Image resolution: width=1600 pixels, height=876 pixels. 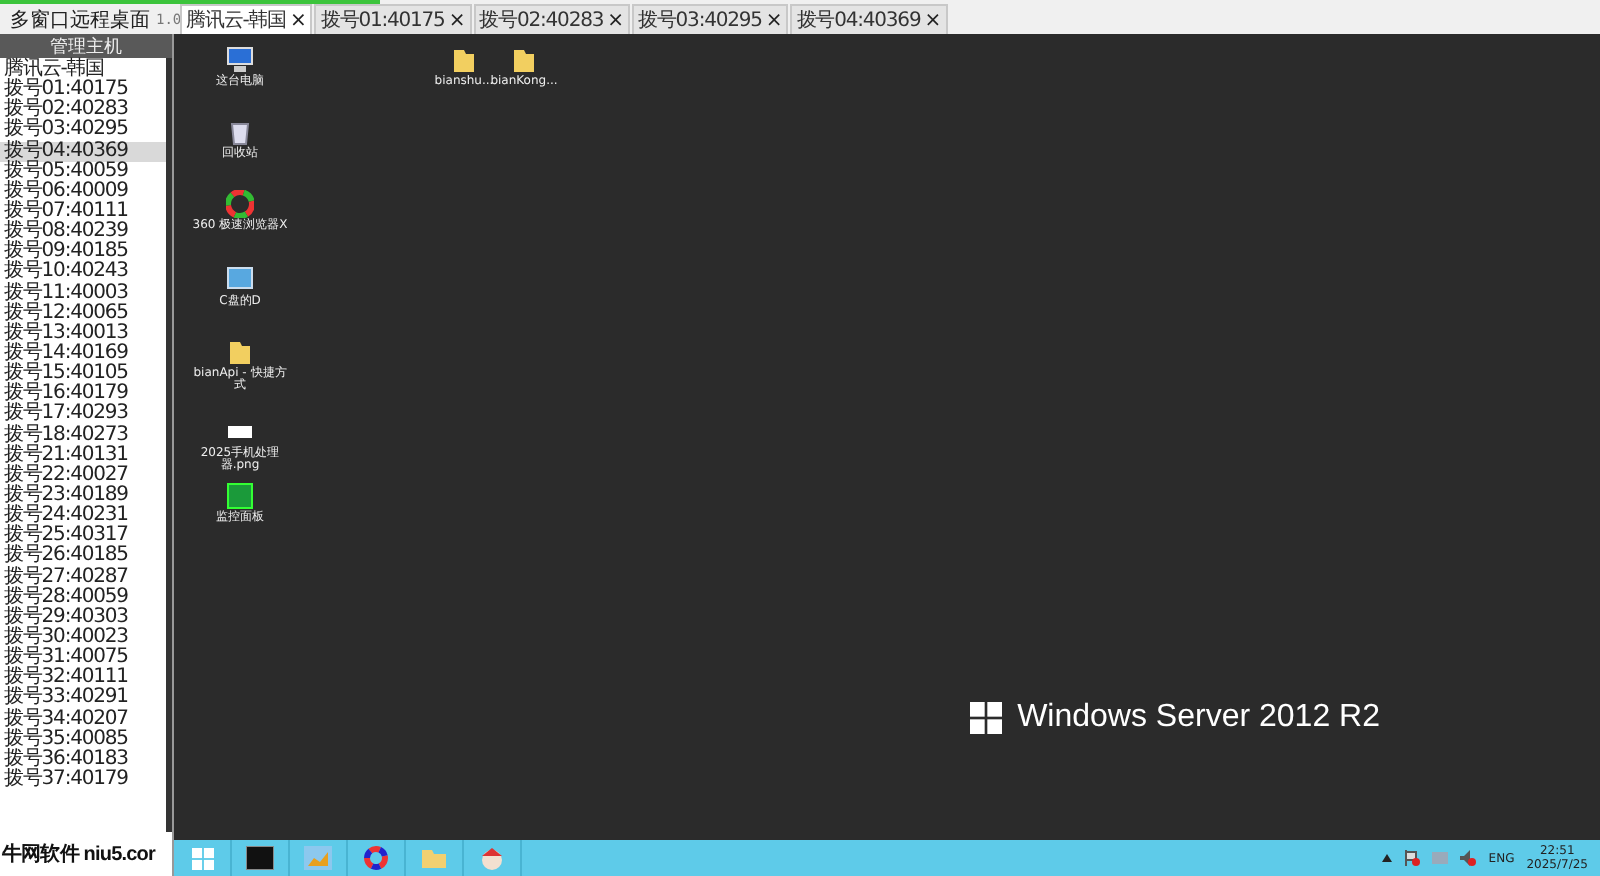 I want to click on host-item: 拨号23:40189, so click(x=83, y=496).